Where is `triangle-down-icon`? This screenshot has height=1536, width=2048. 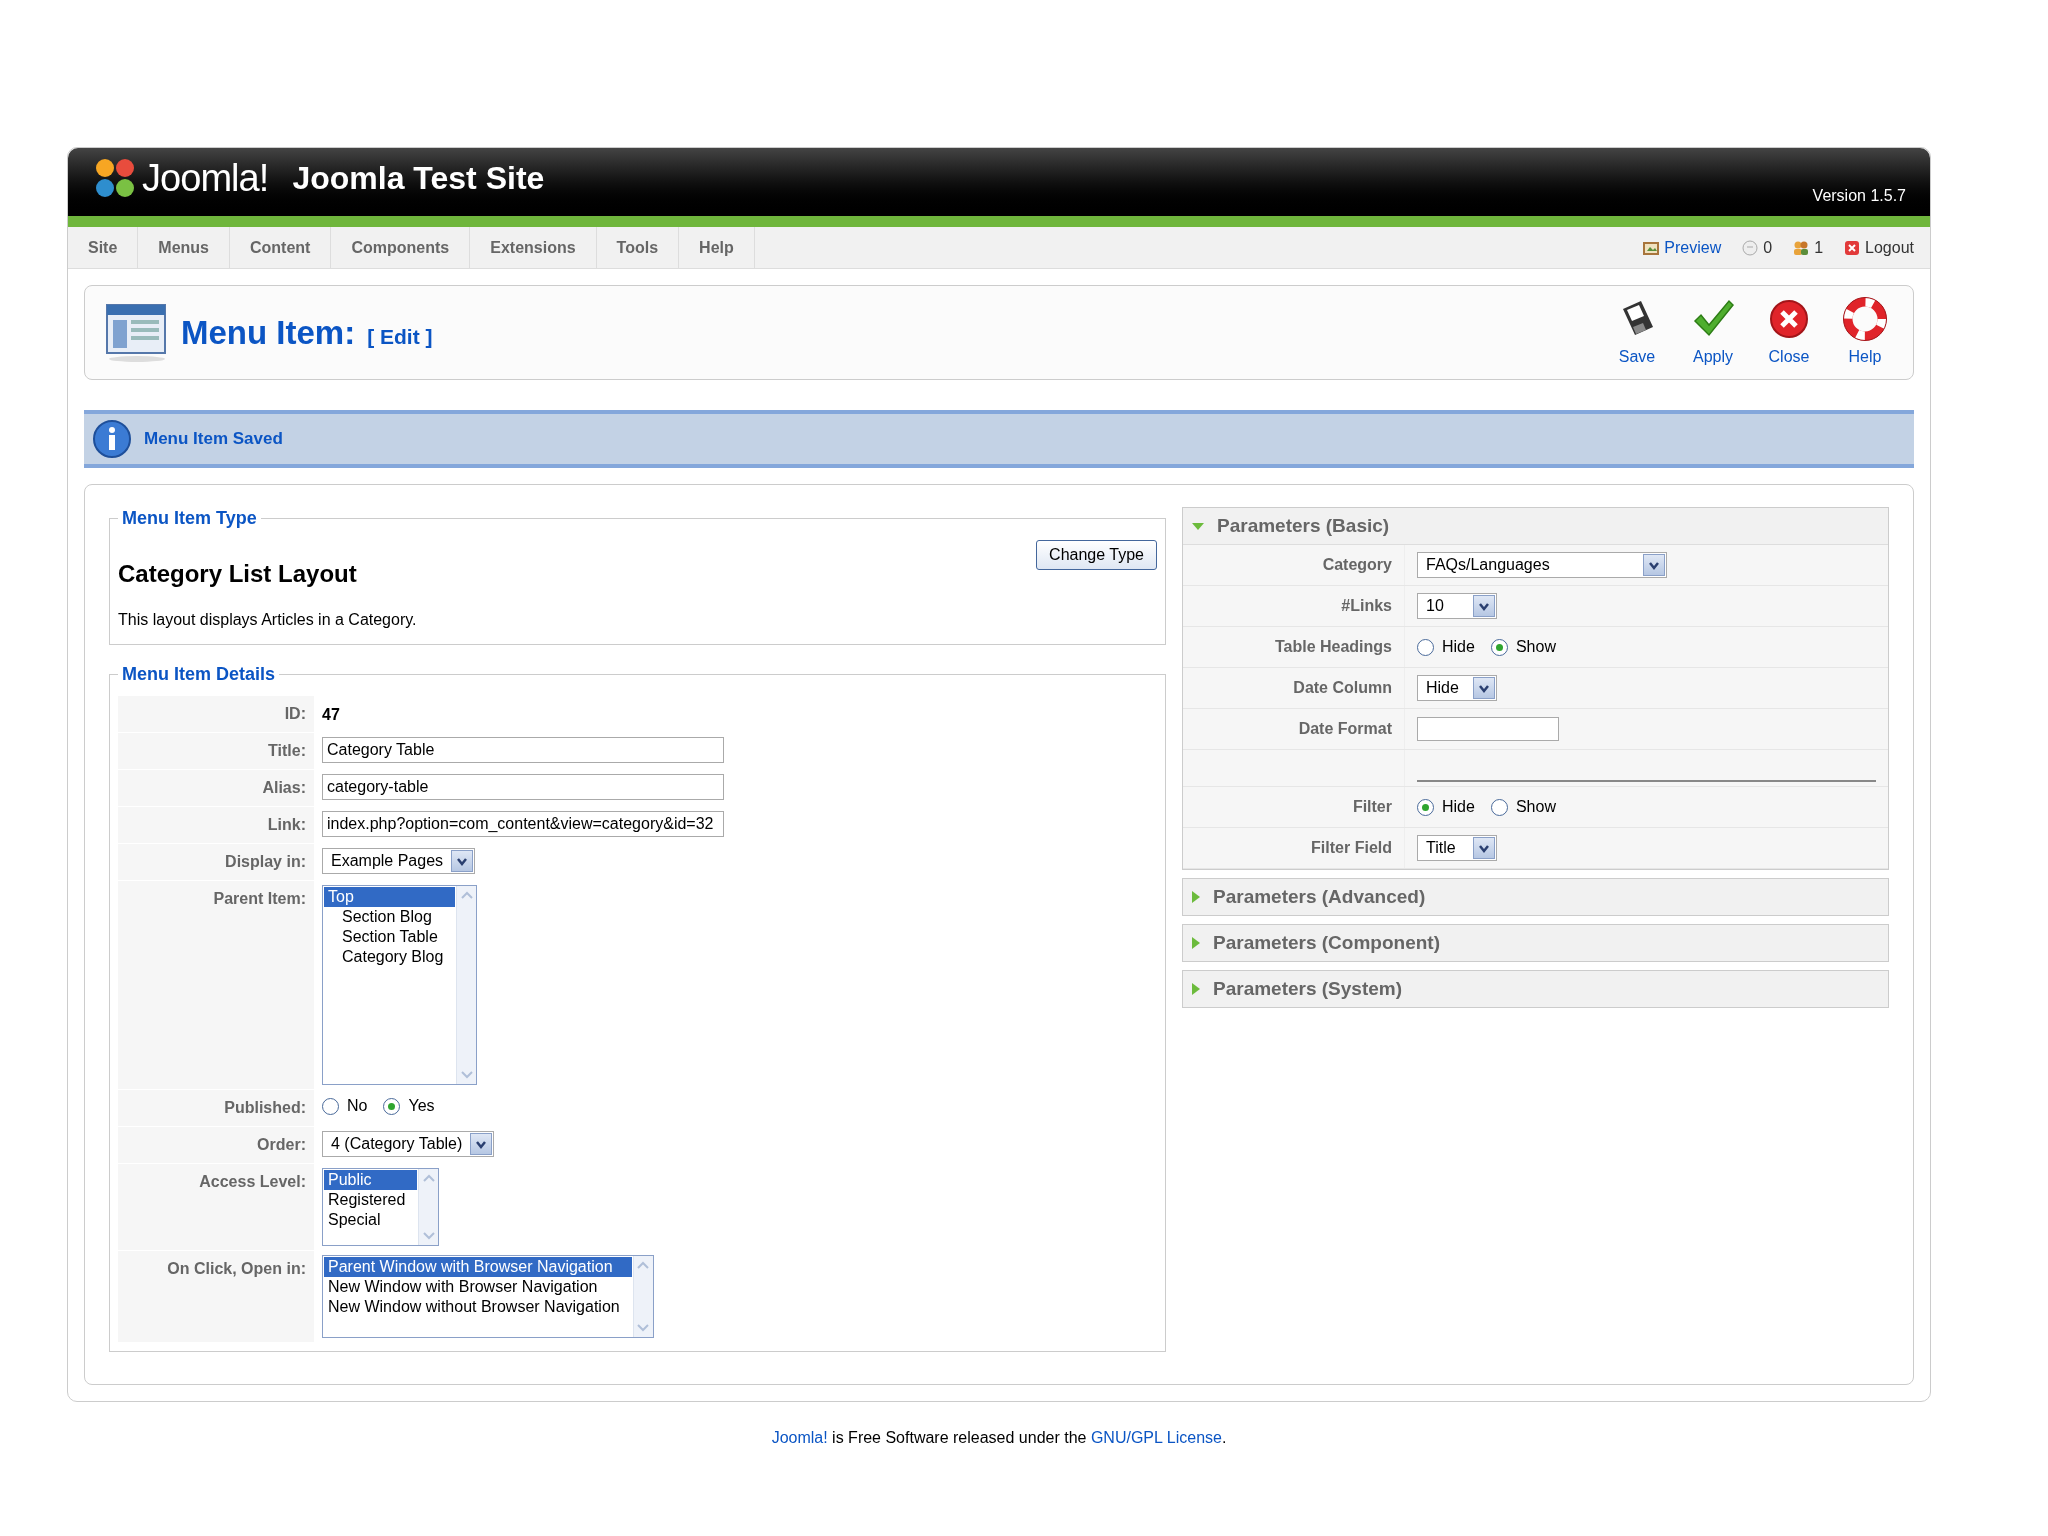
triangle-down-icon is located at coordinates (1198, 526).